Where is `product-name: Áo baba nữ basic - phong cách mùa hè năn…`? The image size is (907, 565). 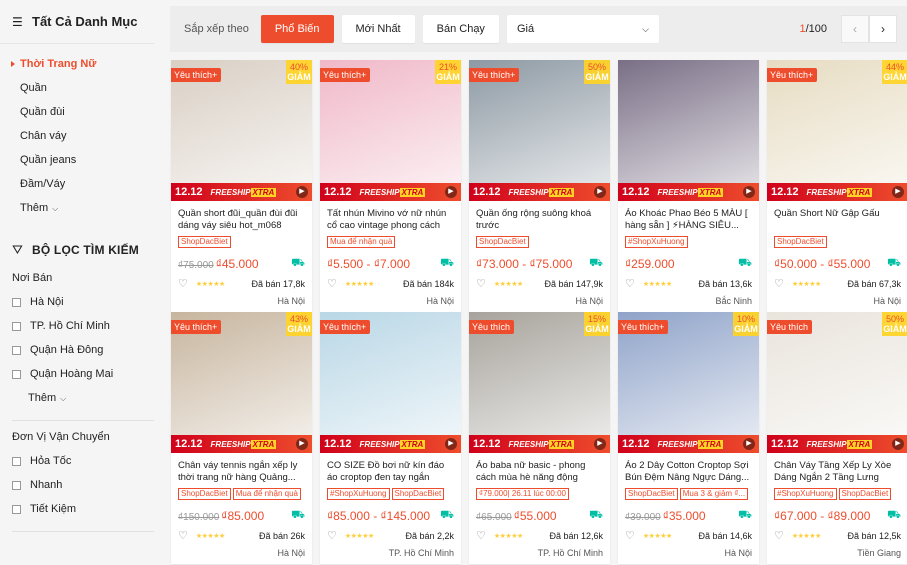 product-name: Áo baba nữ basic - phong cách mùa hè năn… is located at coordinates (539, 472).